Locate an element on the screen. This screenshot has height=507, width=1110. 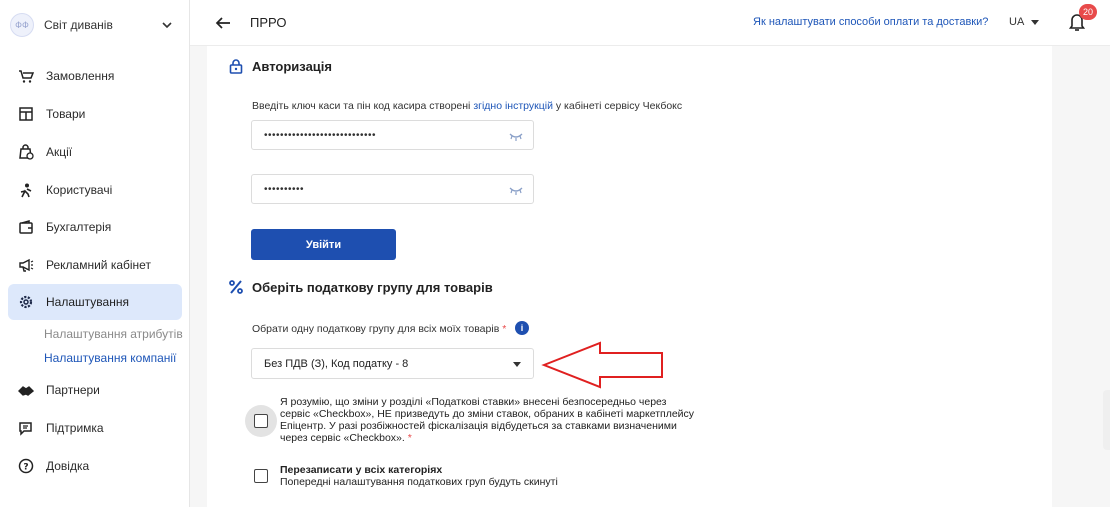
sidebar-item-partners: Партнери is located at coordinates (95, 390).